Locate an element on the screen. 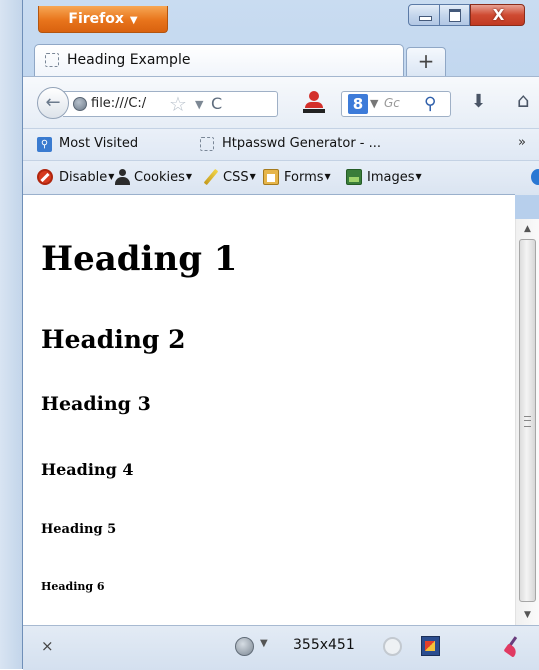 This screenshot has height=670, width=539. scrollbar-thumb is located at coordinates (527, 420).